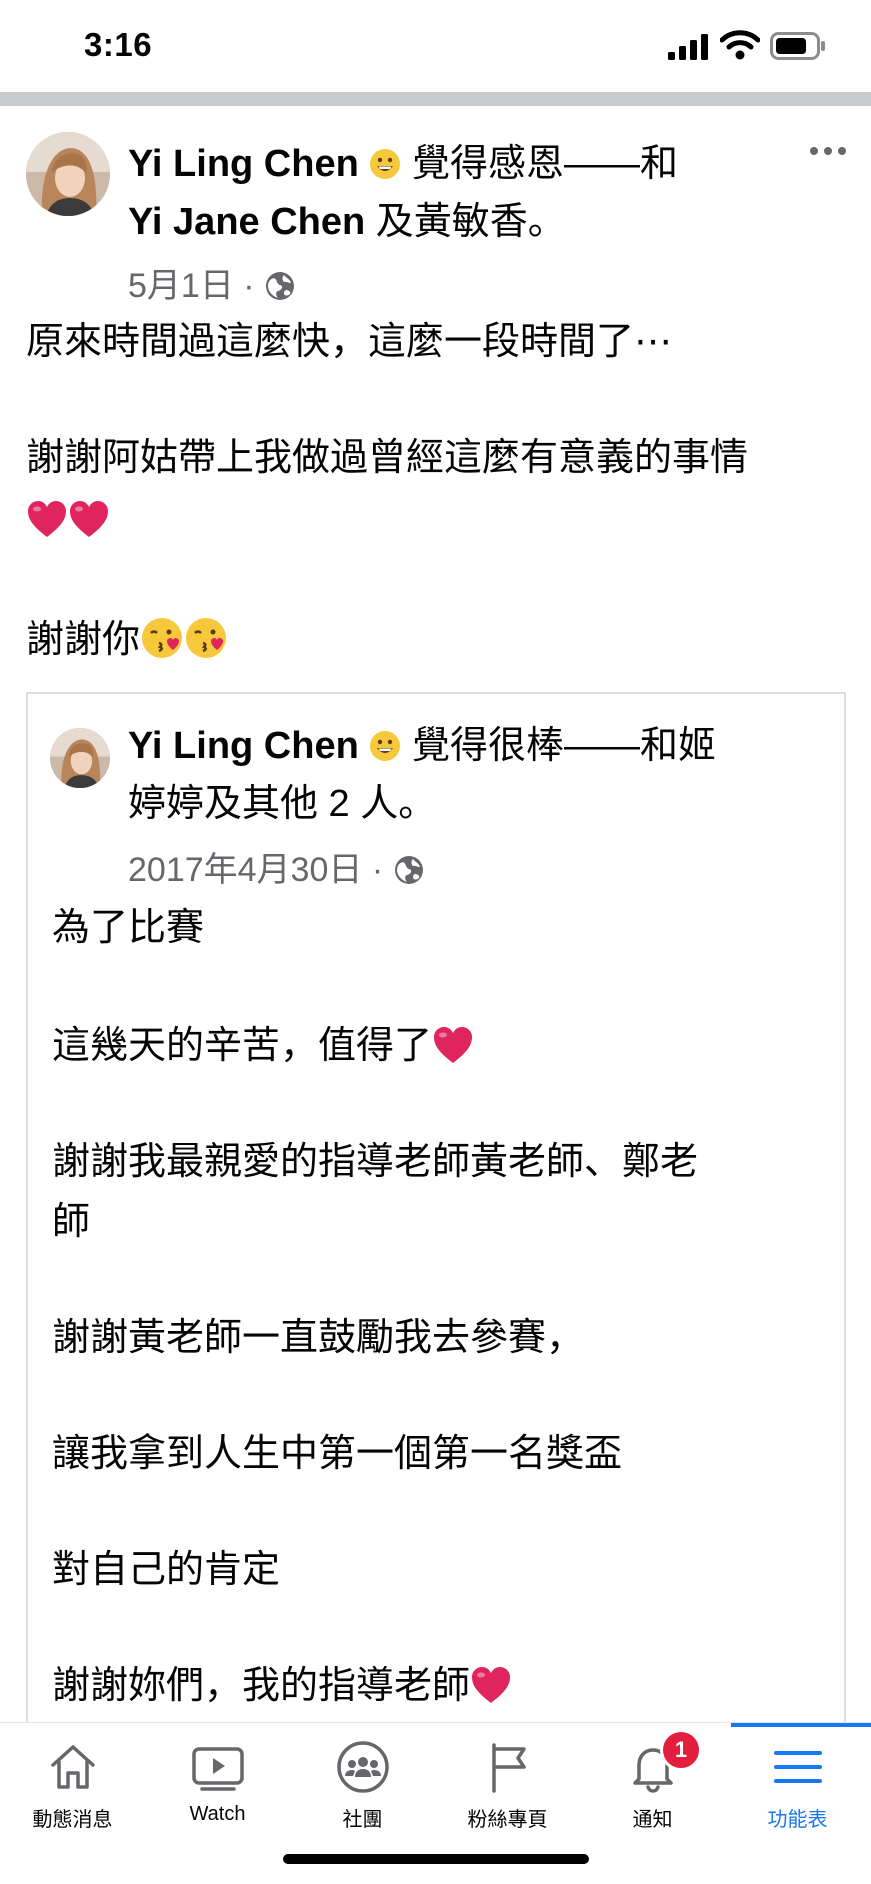 This screenshot has width=871, height=1884. I want to click on tagged-suffix: 及黃敏香。, so click(470, 222).